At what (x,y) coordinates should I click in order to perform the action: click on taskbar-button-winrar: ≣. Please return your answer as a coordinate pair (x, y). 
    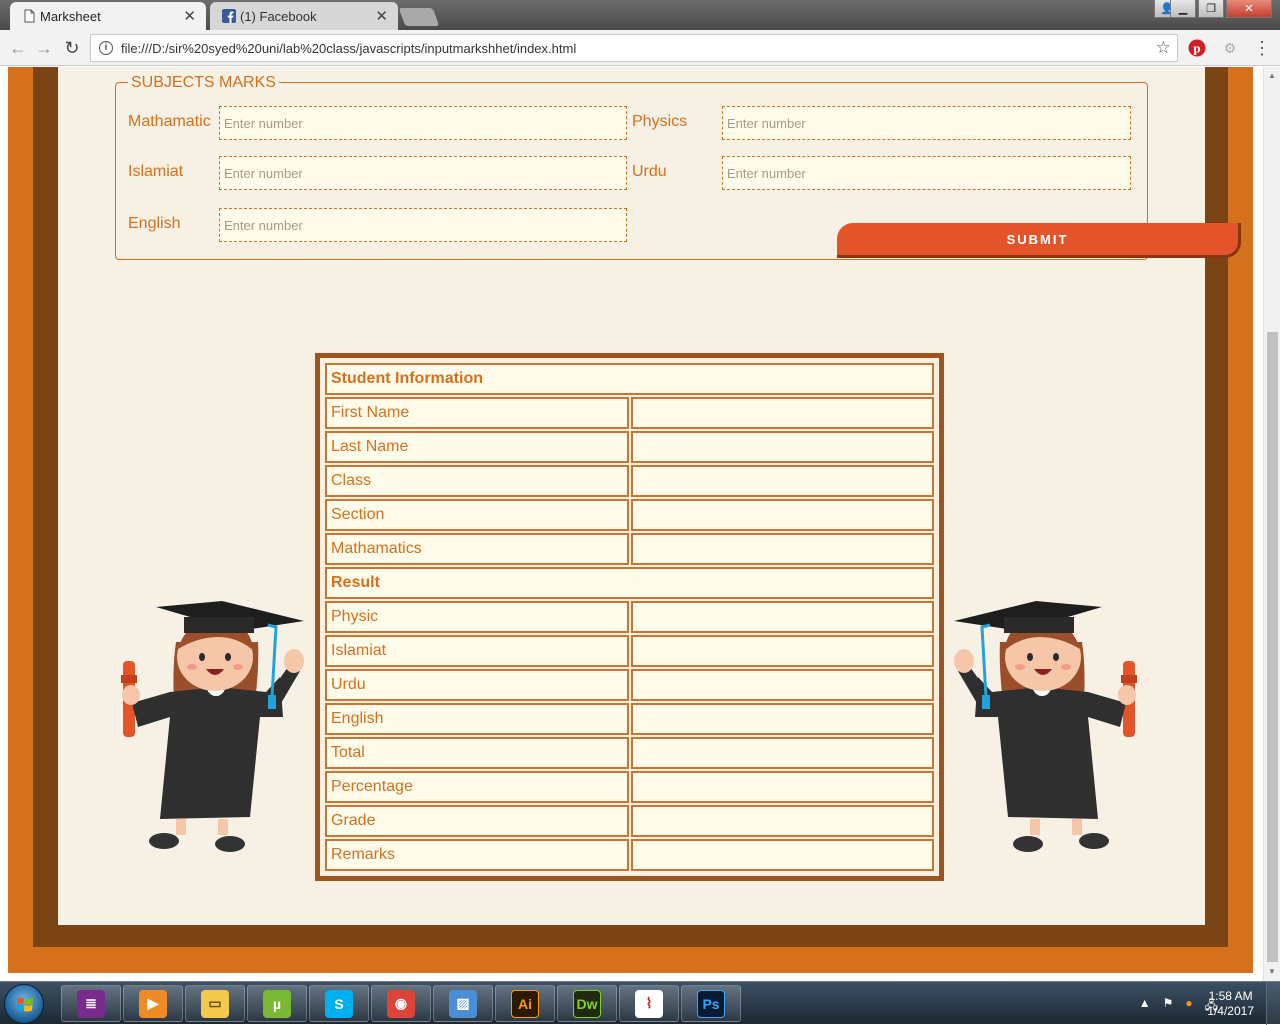
    Looking at the image, I should click on (91, 1003).